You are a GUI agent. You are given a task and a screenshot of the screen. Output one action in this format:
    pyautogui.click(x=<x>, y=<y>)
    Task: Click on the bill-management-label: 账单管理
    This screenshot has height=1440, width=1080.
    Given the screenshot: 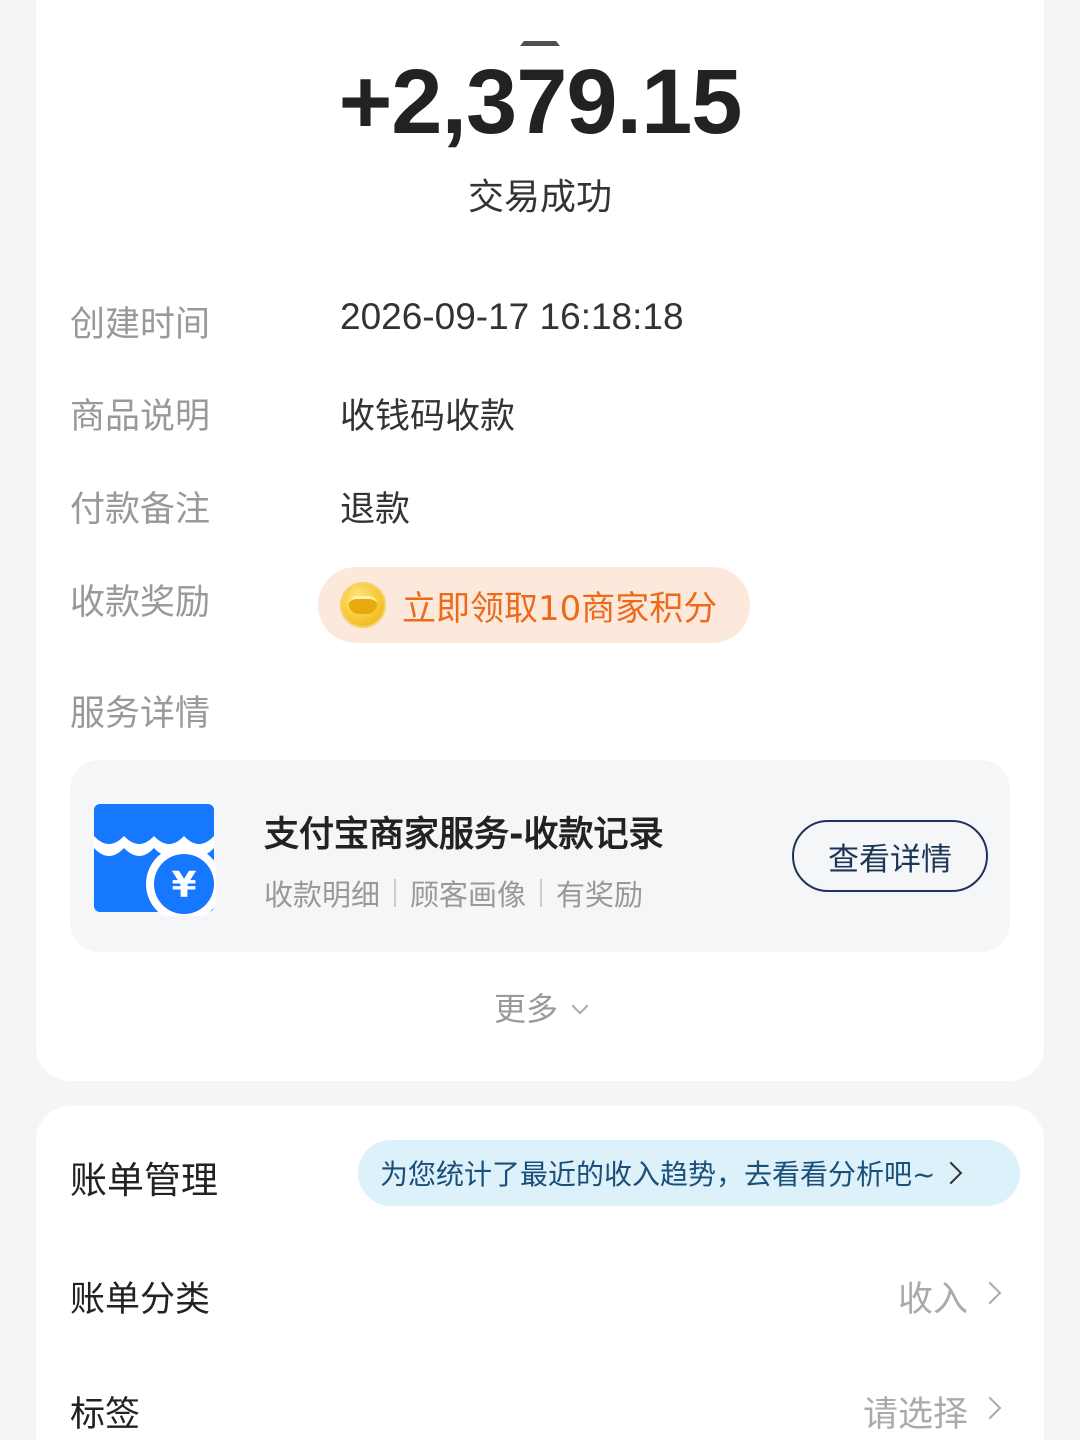 What is the action you would take?
    pyautogui.click(x=144, y=1180)
    